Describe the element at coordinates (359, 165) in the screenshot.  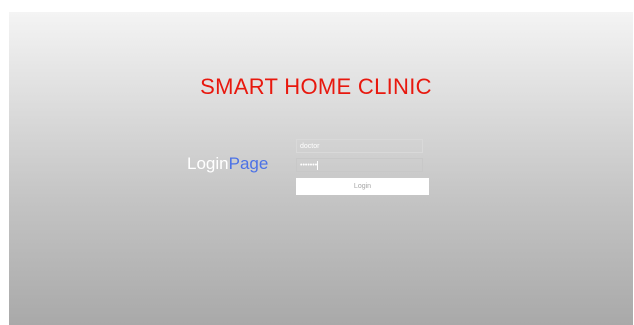
I see `password-input: •••••••` at that location.